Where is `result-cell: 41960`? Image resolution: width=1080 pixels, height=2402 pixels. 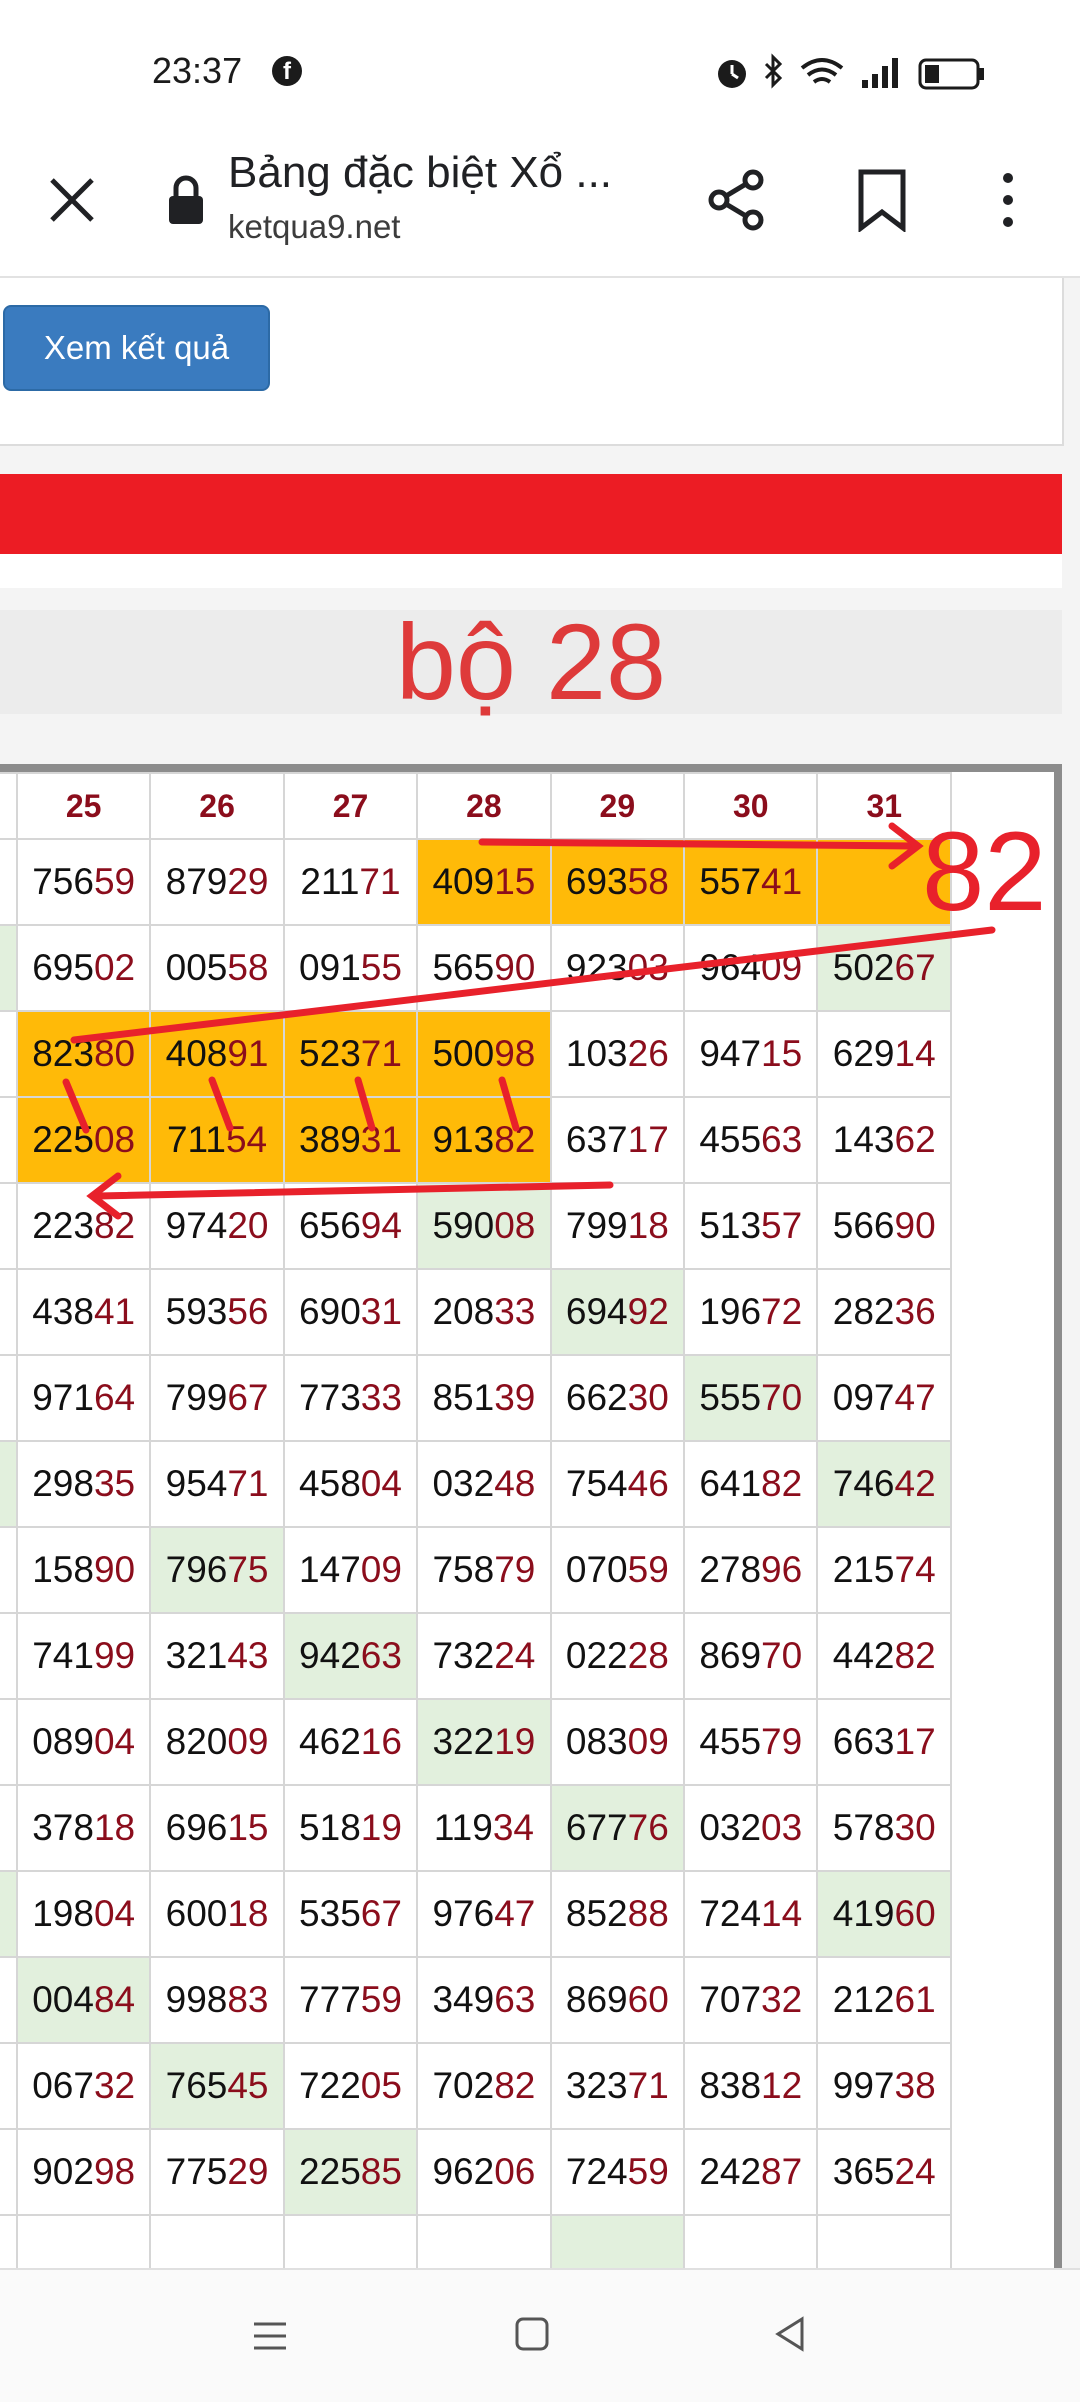 result-cell: 41960 is located at coordinates (884, 1914).